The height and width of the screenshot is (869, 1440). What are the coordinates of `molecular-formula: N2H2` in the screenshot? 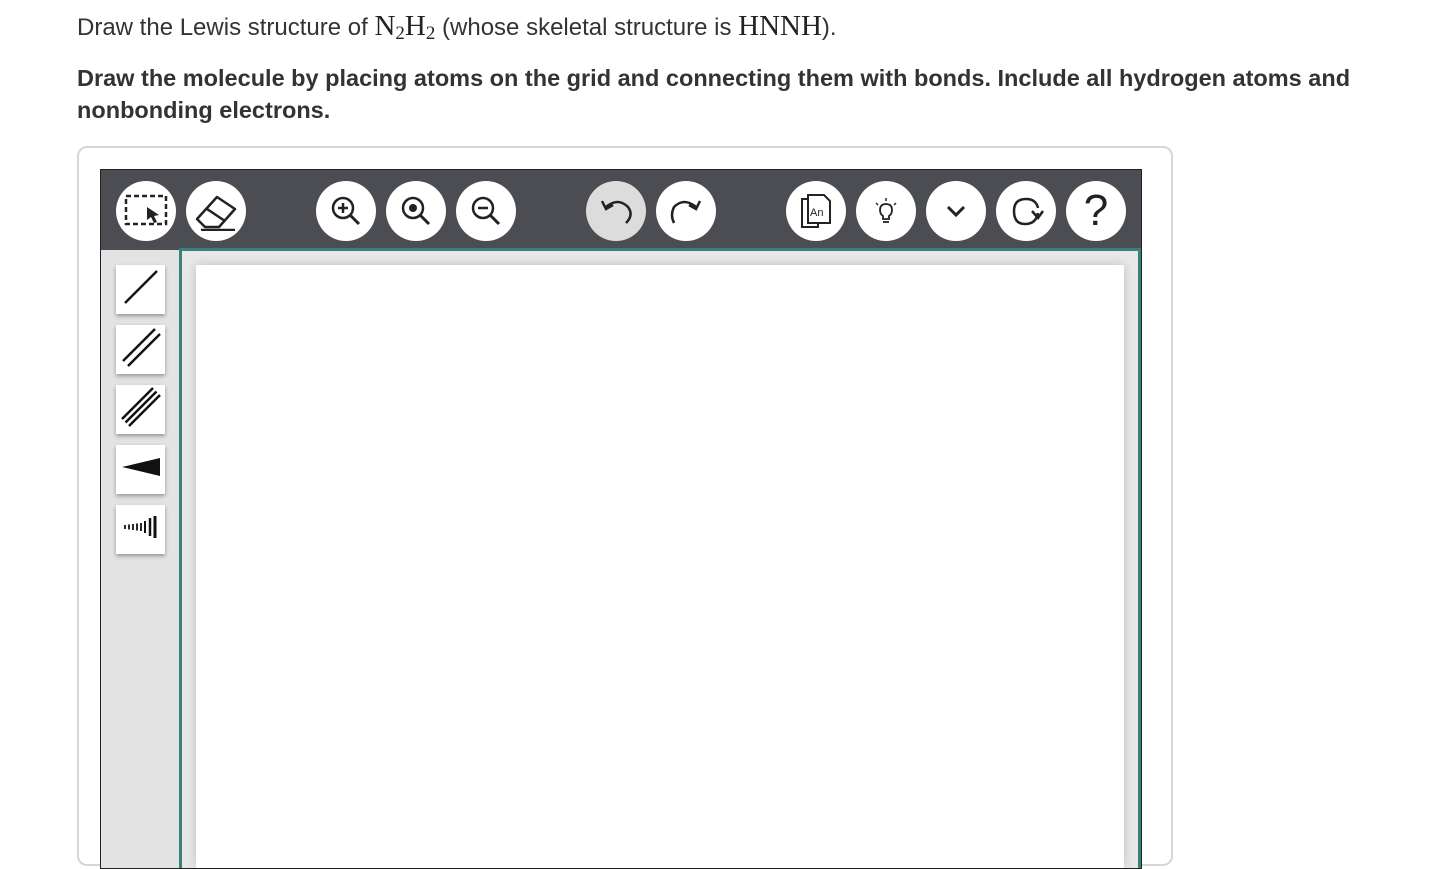 It's located at (405, 27).